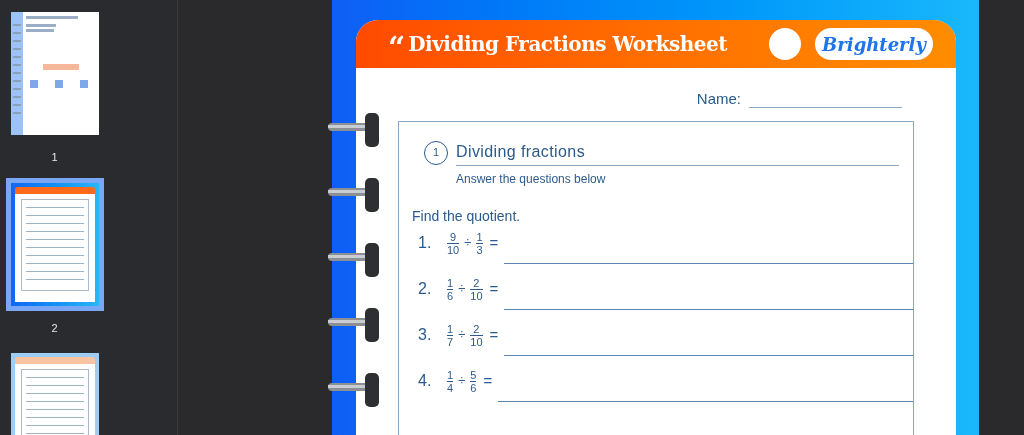 Image resolution: width=1024 pixels, height=435 pixels. What do you see at coordinates (718, 99) in the screenshot?
I see `name-label: Name:` at bounding box center [718, 99].